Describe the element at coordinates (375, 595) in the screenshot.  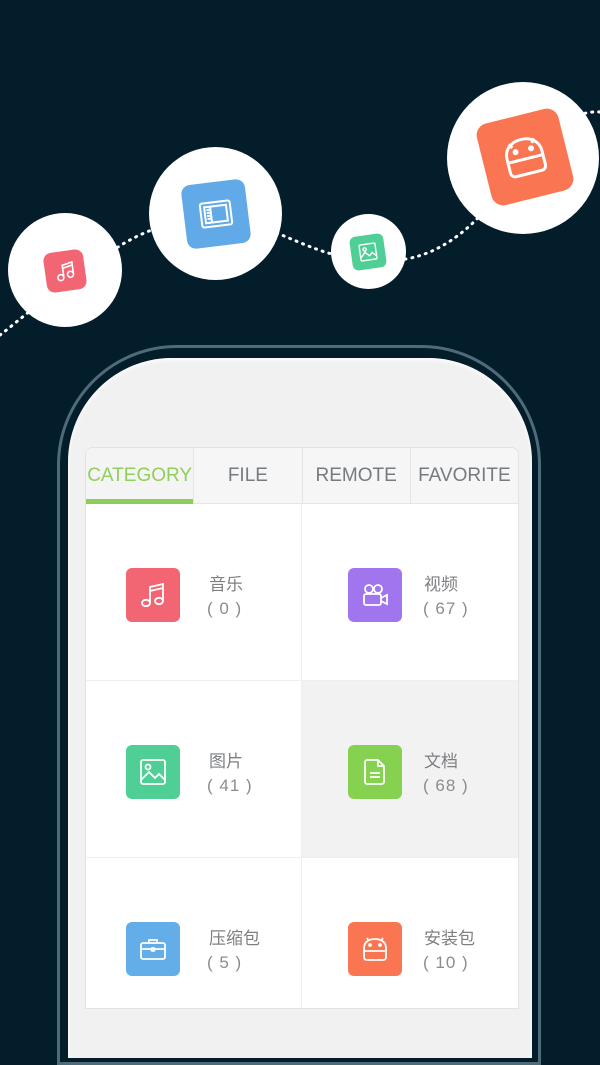
I see `video-camera-icon` at that location.